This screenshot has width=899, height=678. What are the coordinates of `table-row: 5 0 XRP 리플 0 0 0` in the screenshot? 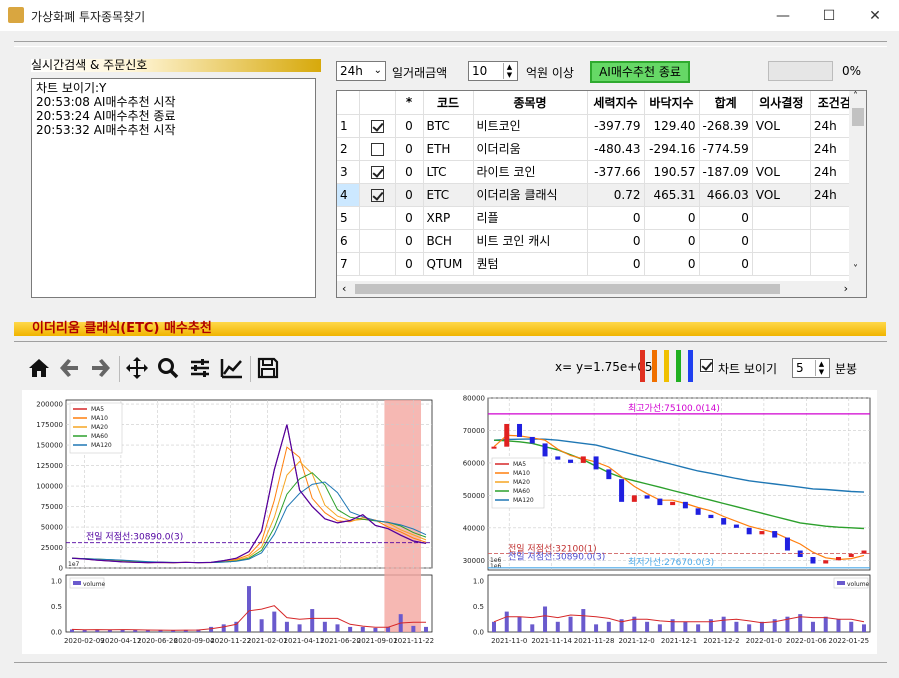 It's located at (598, 218).